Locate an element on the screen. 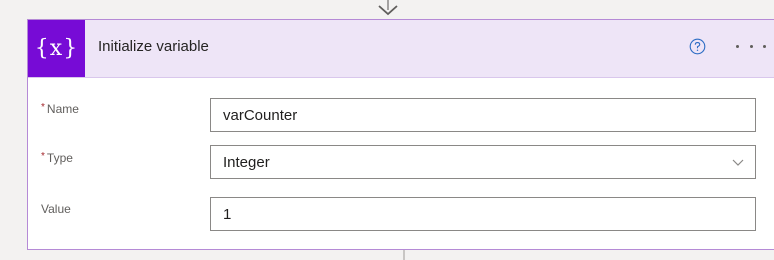  type-dropdown-value: Integer is located at coordinates (246, 162).